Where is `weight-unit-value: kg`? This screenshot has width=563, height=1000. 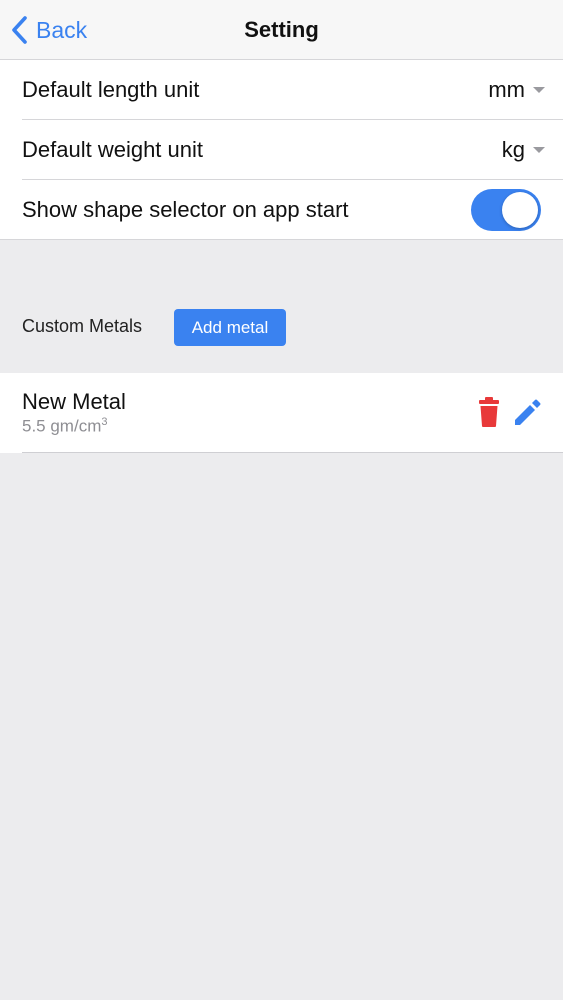
weight-unit-value: kg is located at coordinates (513, 149).